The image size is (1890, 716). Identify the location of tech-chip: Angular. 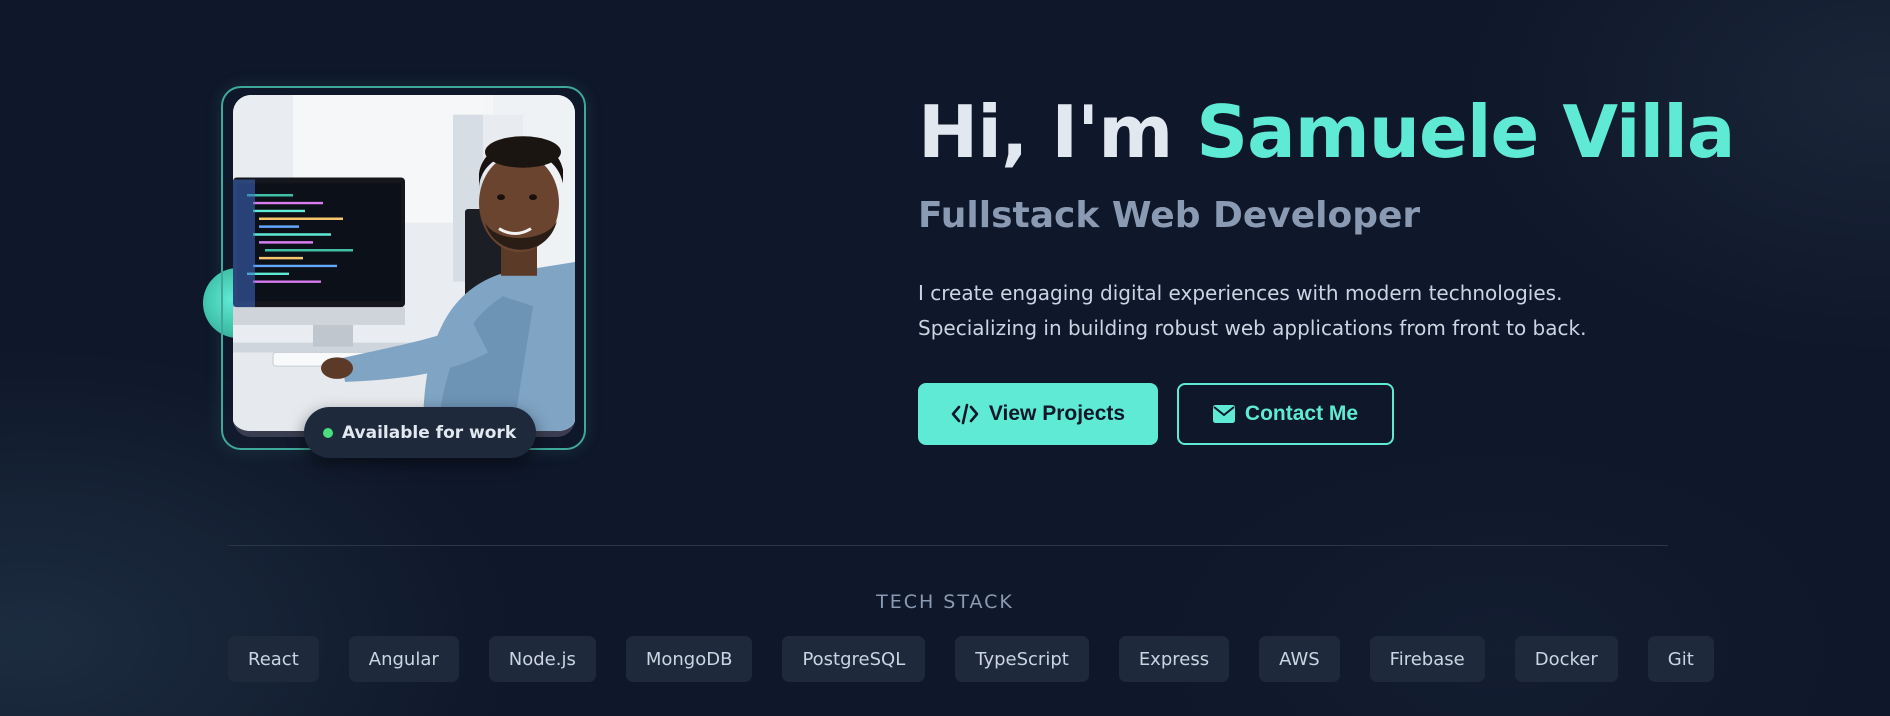
(403, 659).